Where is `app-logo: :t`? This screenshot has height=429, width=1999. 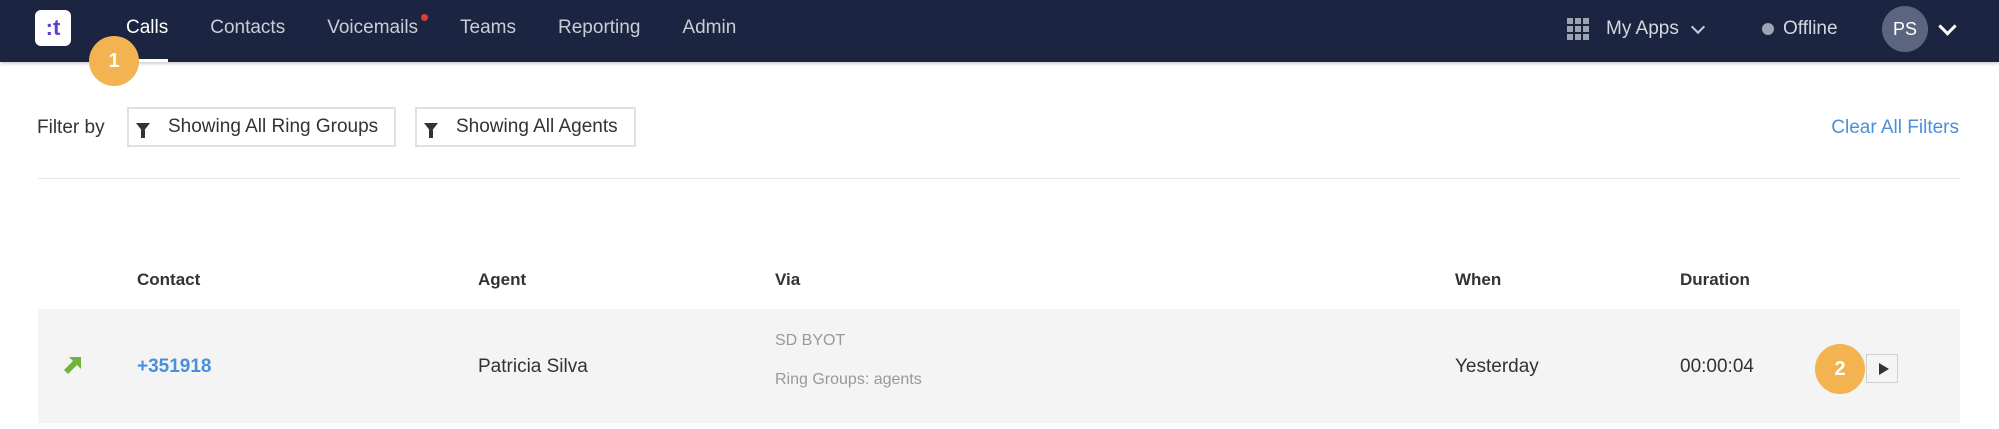
app-logo: :t is located at coordinates (53, 28).